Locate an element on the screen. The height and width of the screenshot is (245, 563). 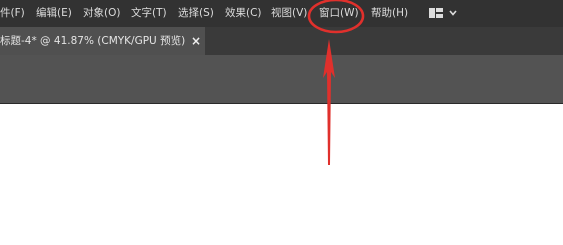
menu-file: 件(F) is located at coordinates (12, 13).